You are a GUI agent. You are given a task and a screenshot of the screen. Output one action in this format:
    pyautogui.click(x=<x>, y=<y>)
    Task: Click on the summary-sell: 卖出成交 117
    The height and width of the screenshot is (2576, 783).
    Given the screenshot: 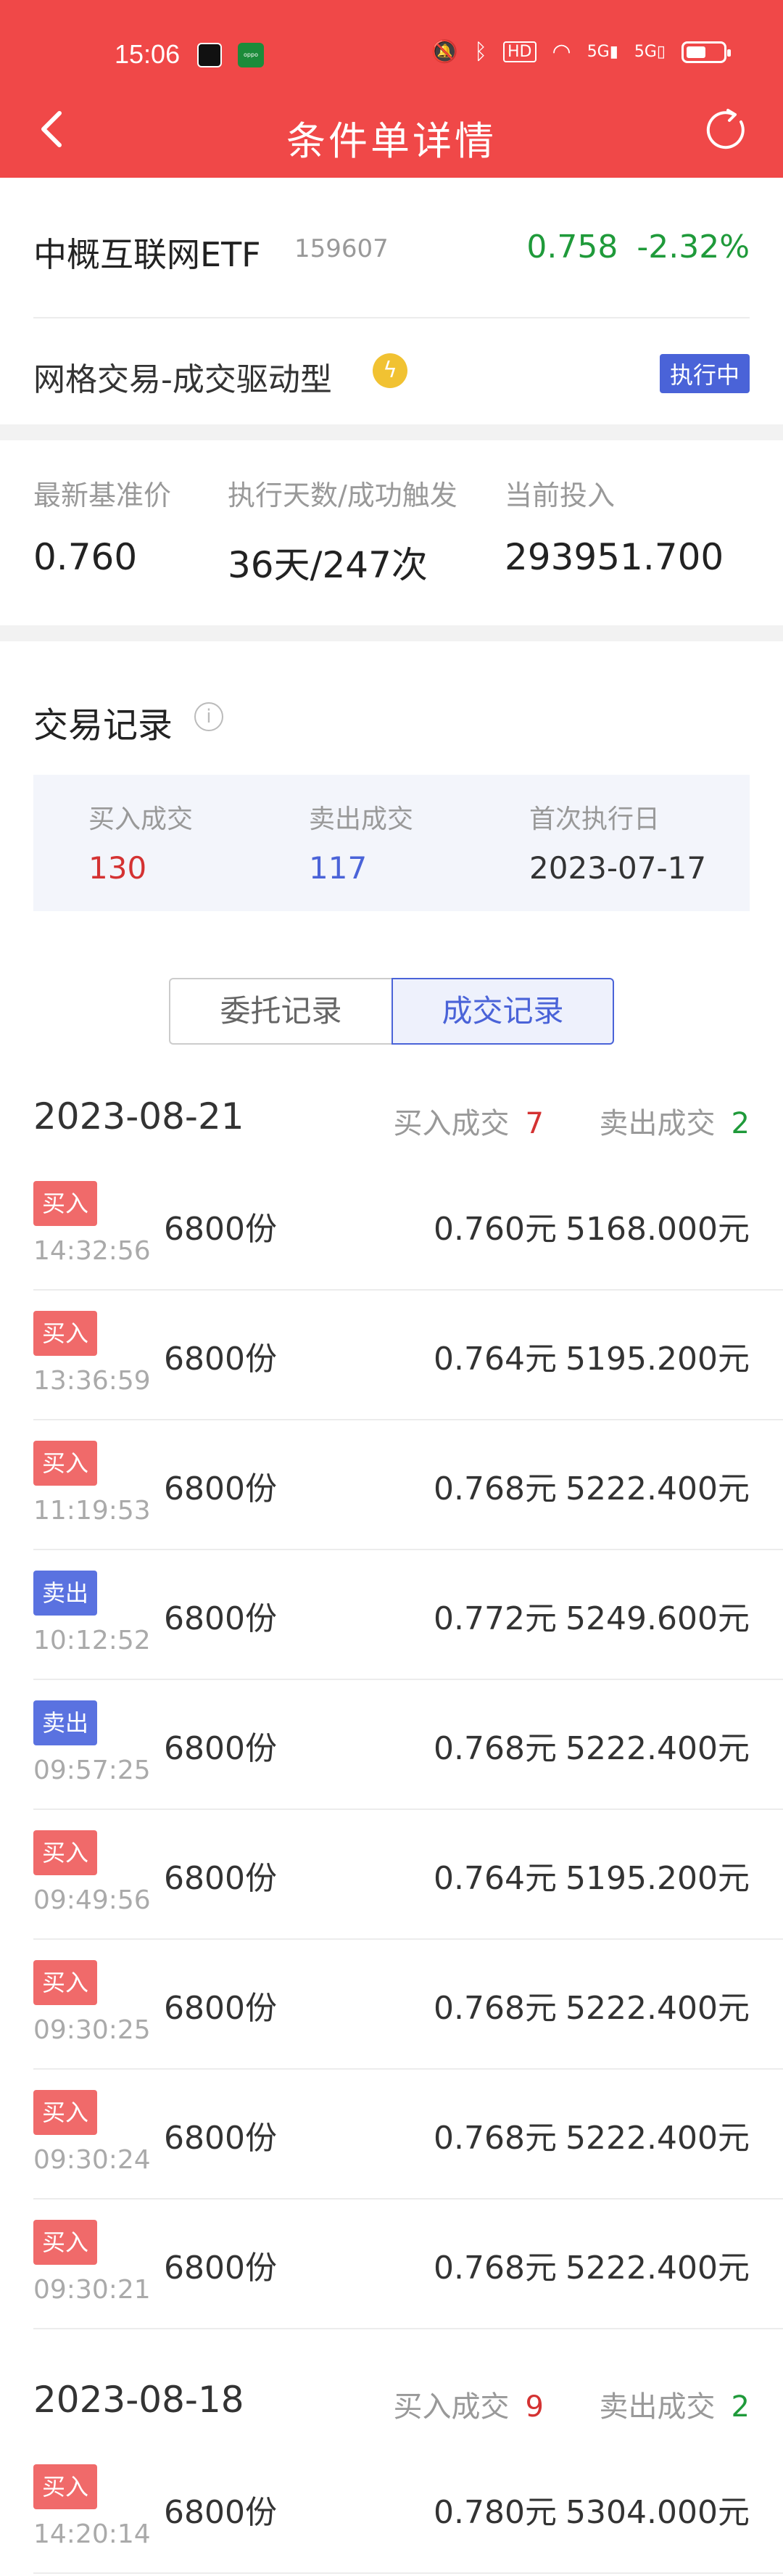 What is the action you would take?
    pyautogui.click(x=361, y=842)
    